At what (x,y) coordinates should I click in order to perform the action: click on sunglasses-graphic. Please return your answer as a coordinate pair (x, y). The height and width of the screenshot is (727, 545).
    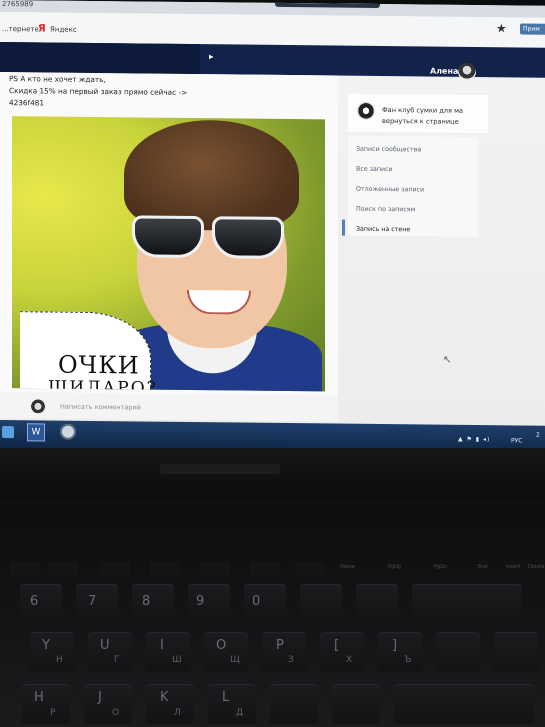
    Looking at the image, I should click on (208, 234).